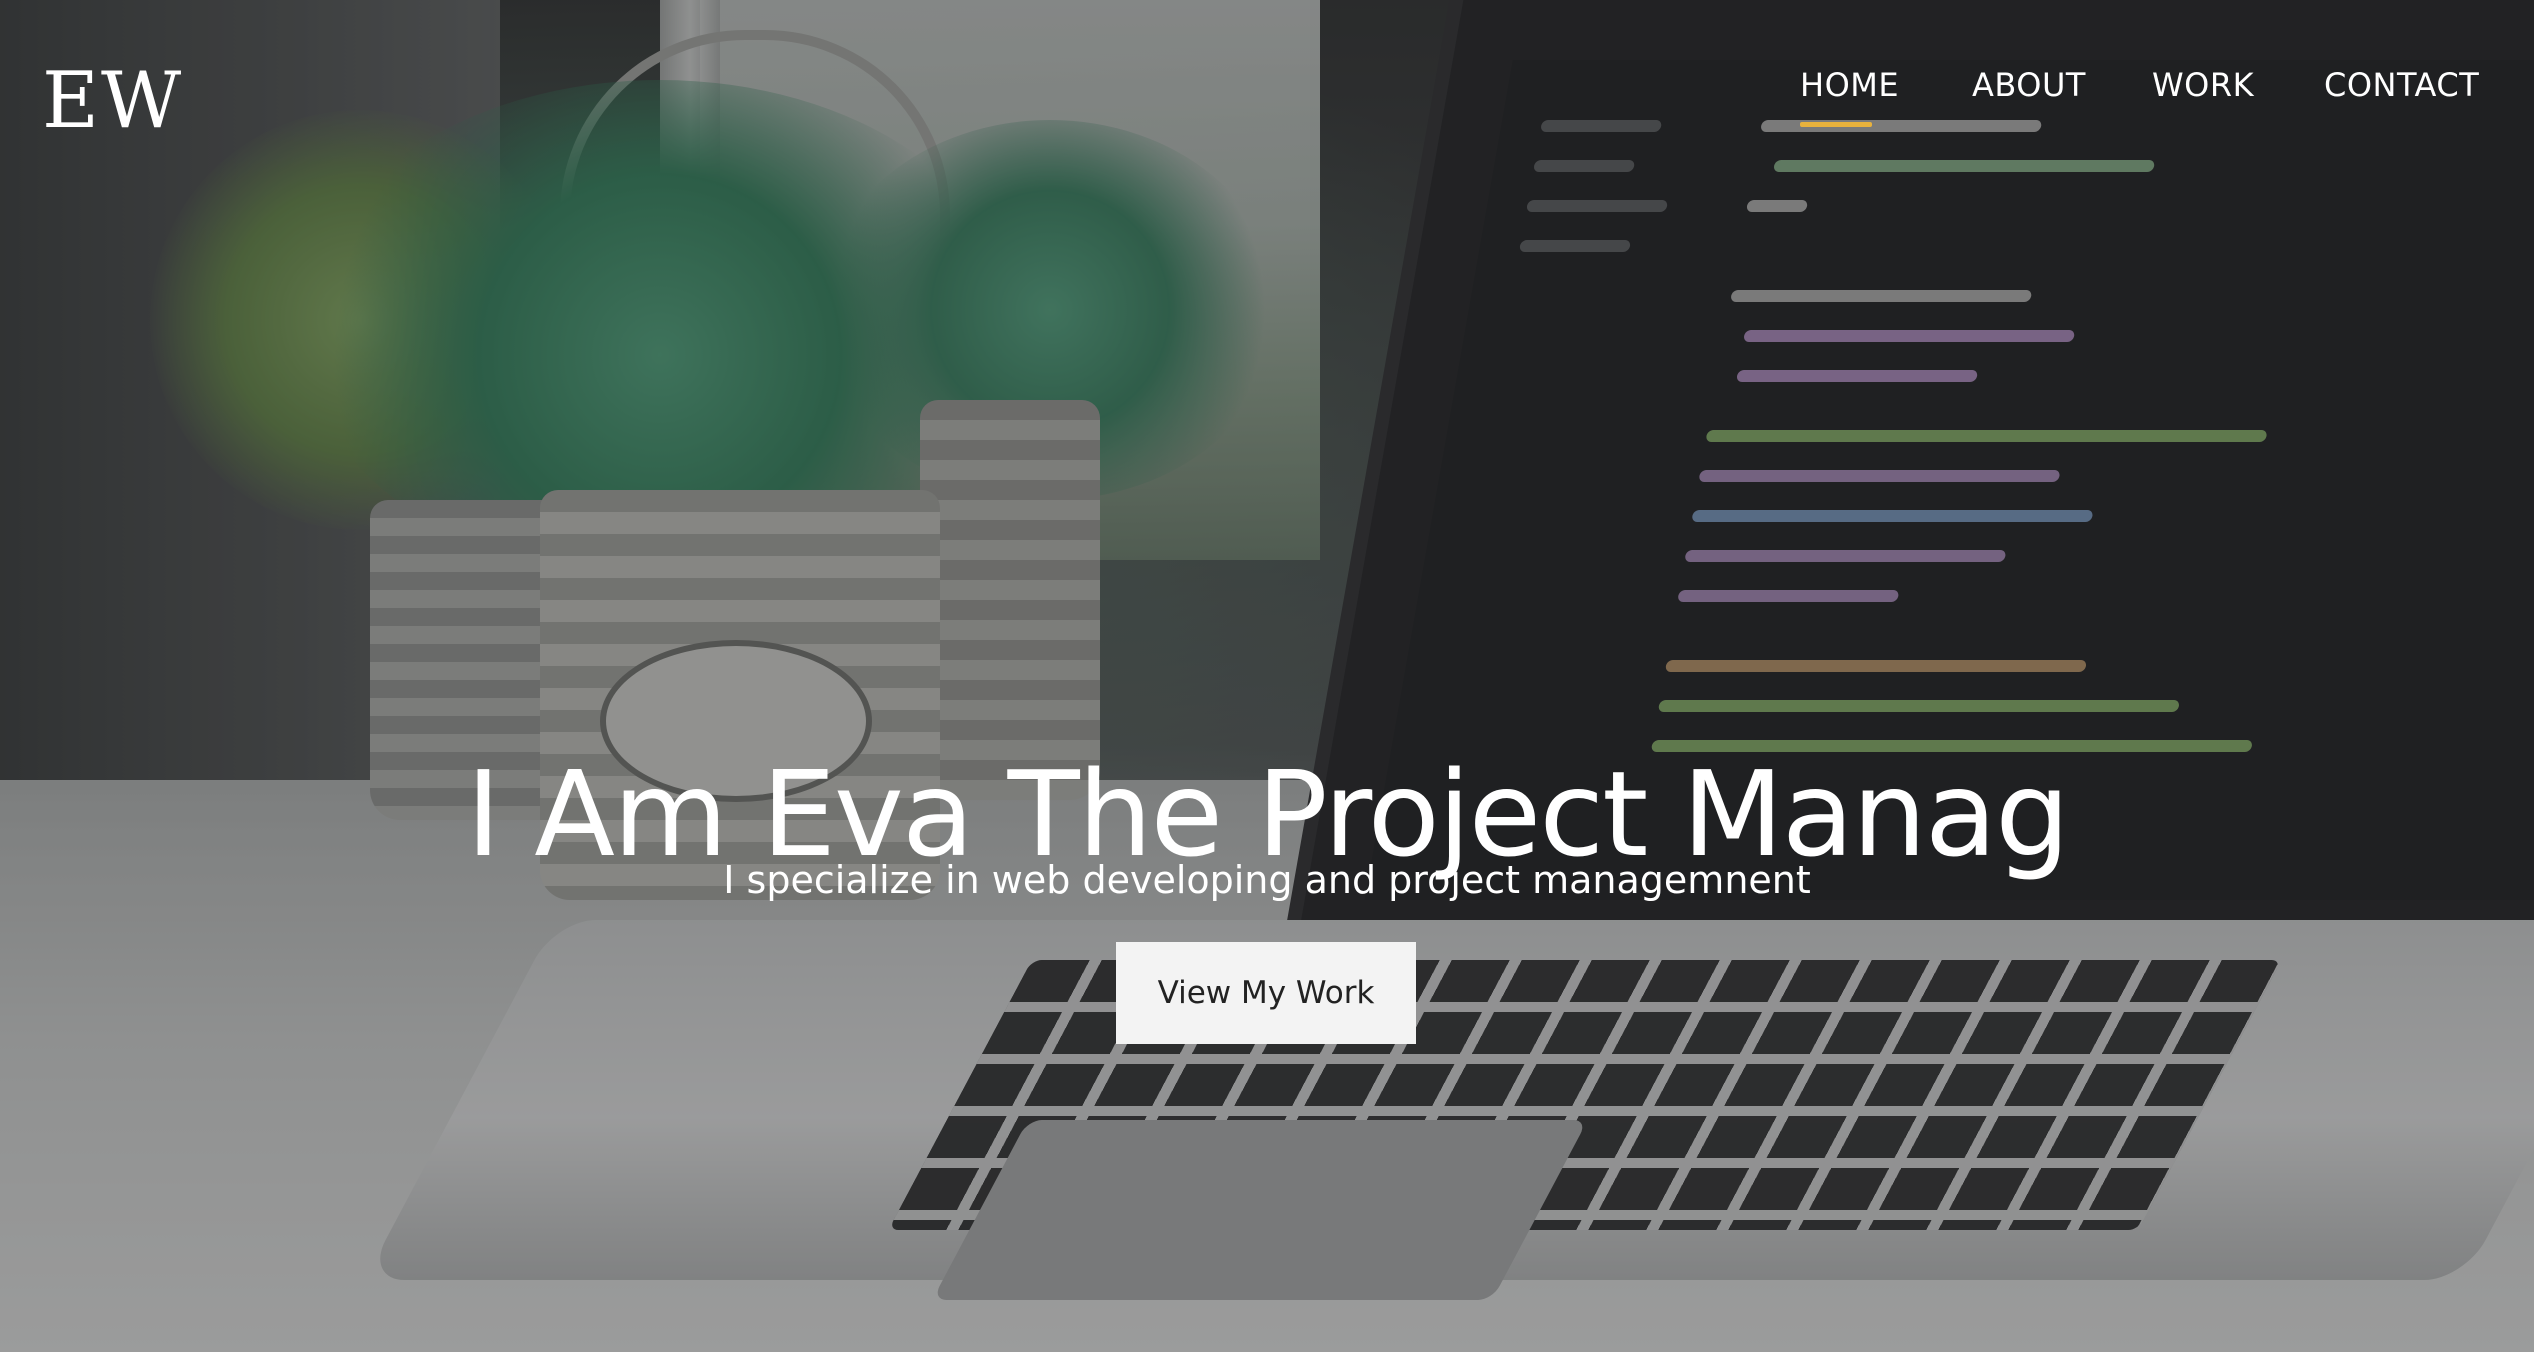 The image size is (2534, 1352). I want to click on site-logo: EW, so click(112, 101).